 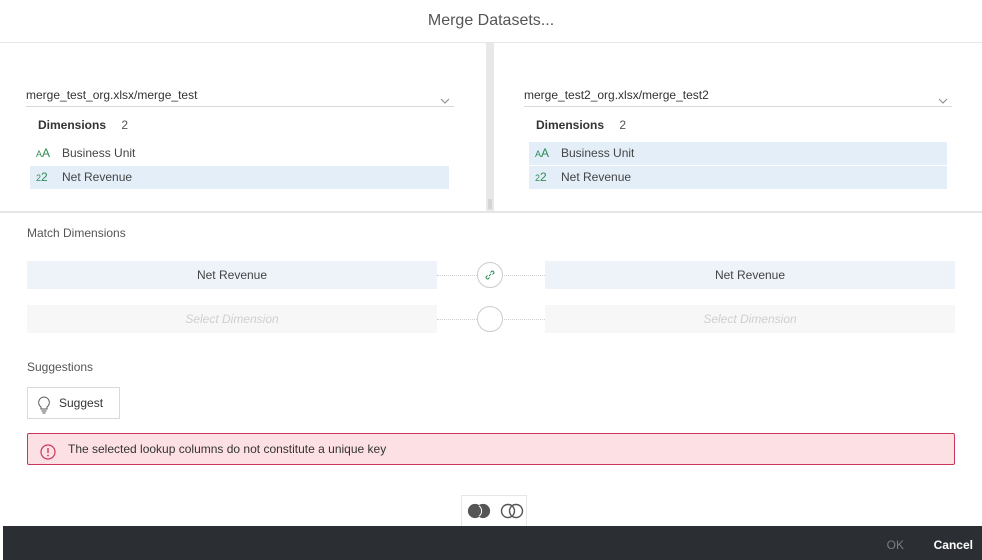 I want to click on match-right-dimension-1: Net Revenue, so click(x=750, y=275).